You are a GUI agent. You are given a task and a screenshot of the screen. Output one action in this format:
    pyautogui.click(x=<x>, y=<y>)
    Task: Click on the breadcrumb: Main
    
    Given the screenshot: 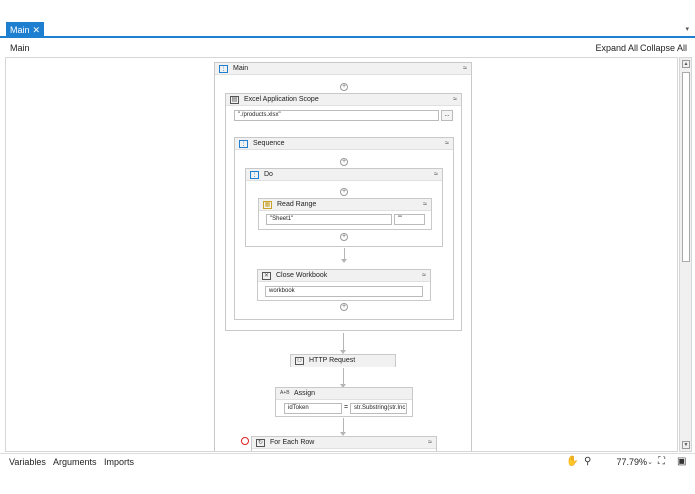 What is the action you would take?
    pyautogui.click(x=20, y=48)
    